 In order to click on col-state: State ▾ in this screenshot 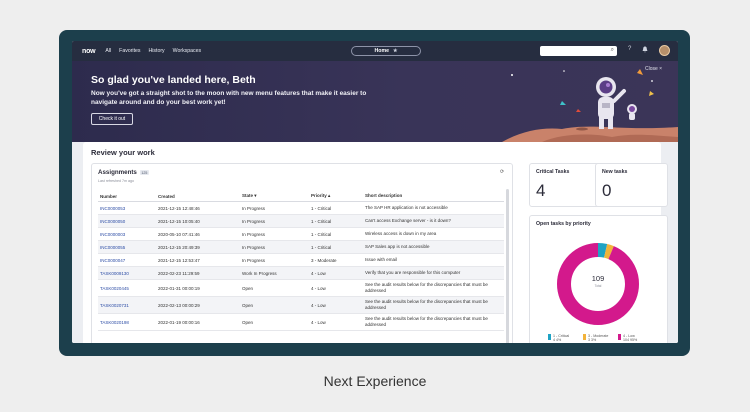, I will do `click(276, 196)`.